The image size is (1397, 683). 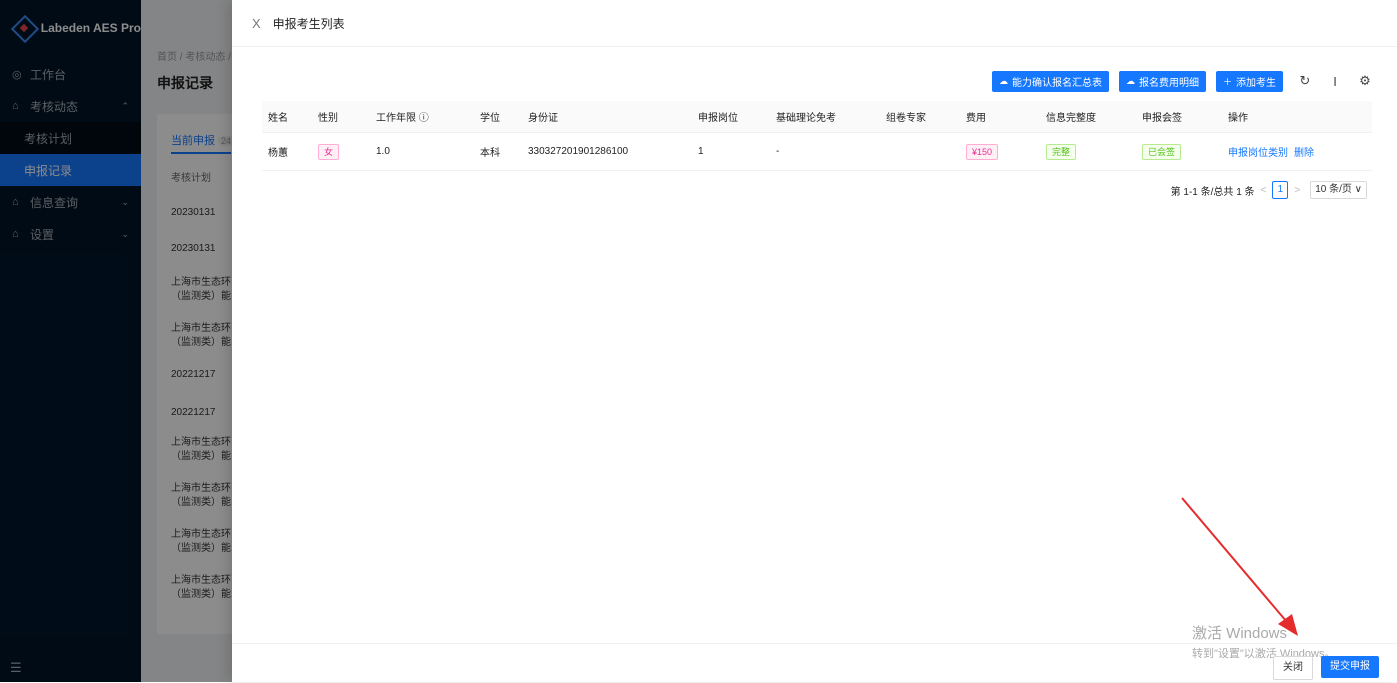 I want to click on col-exempt: 基础理论免考, so click(x=825, y=117).